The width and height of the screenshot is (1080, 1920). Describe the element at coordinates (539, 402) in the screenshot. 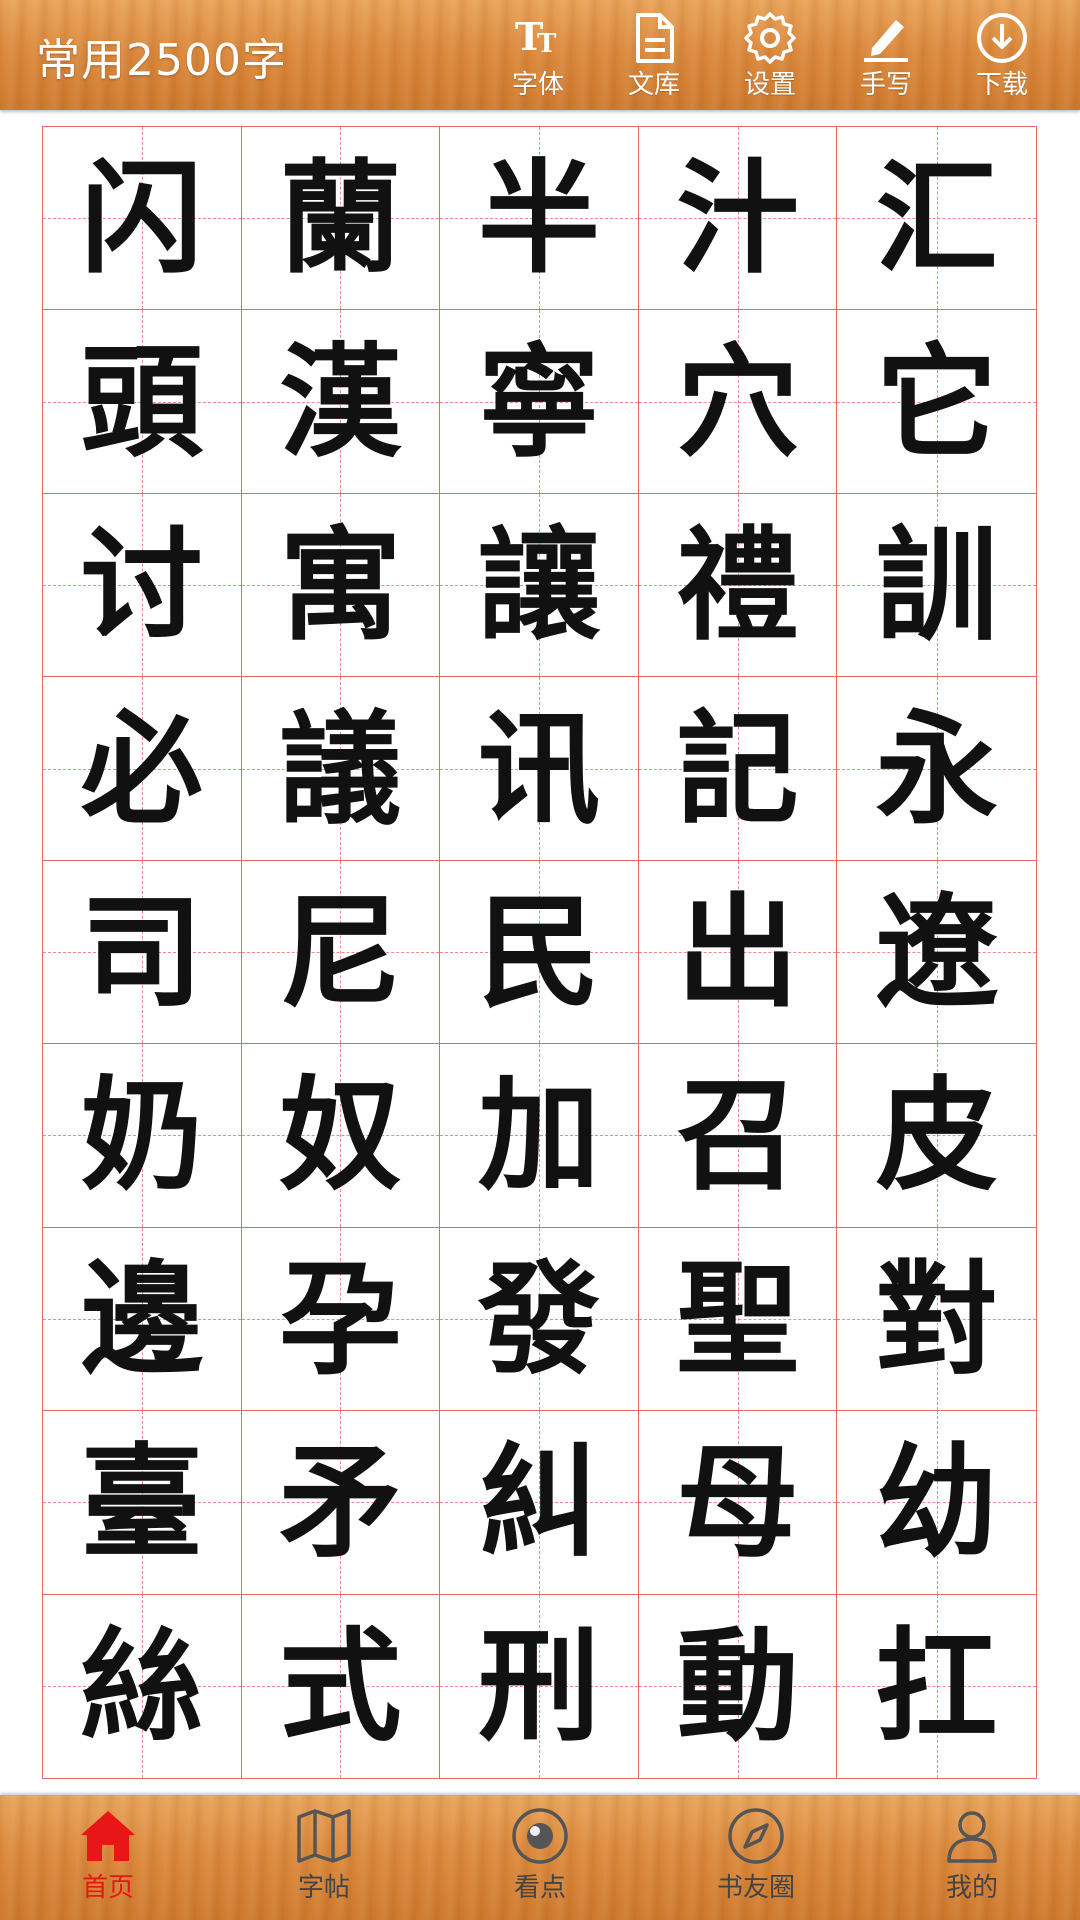

I see `character-cell: 寧` at that location.